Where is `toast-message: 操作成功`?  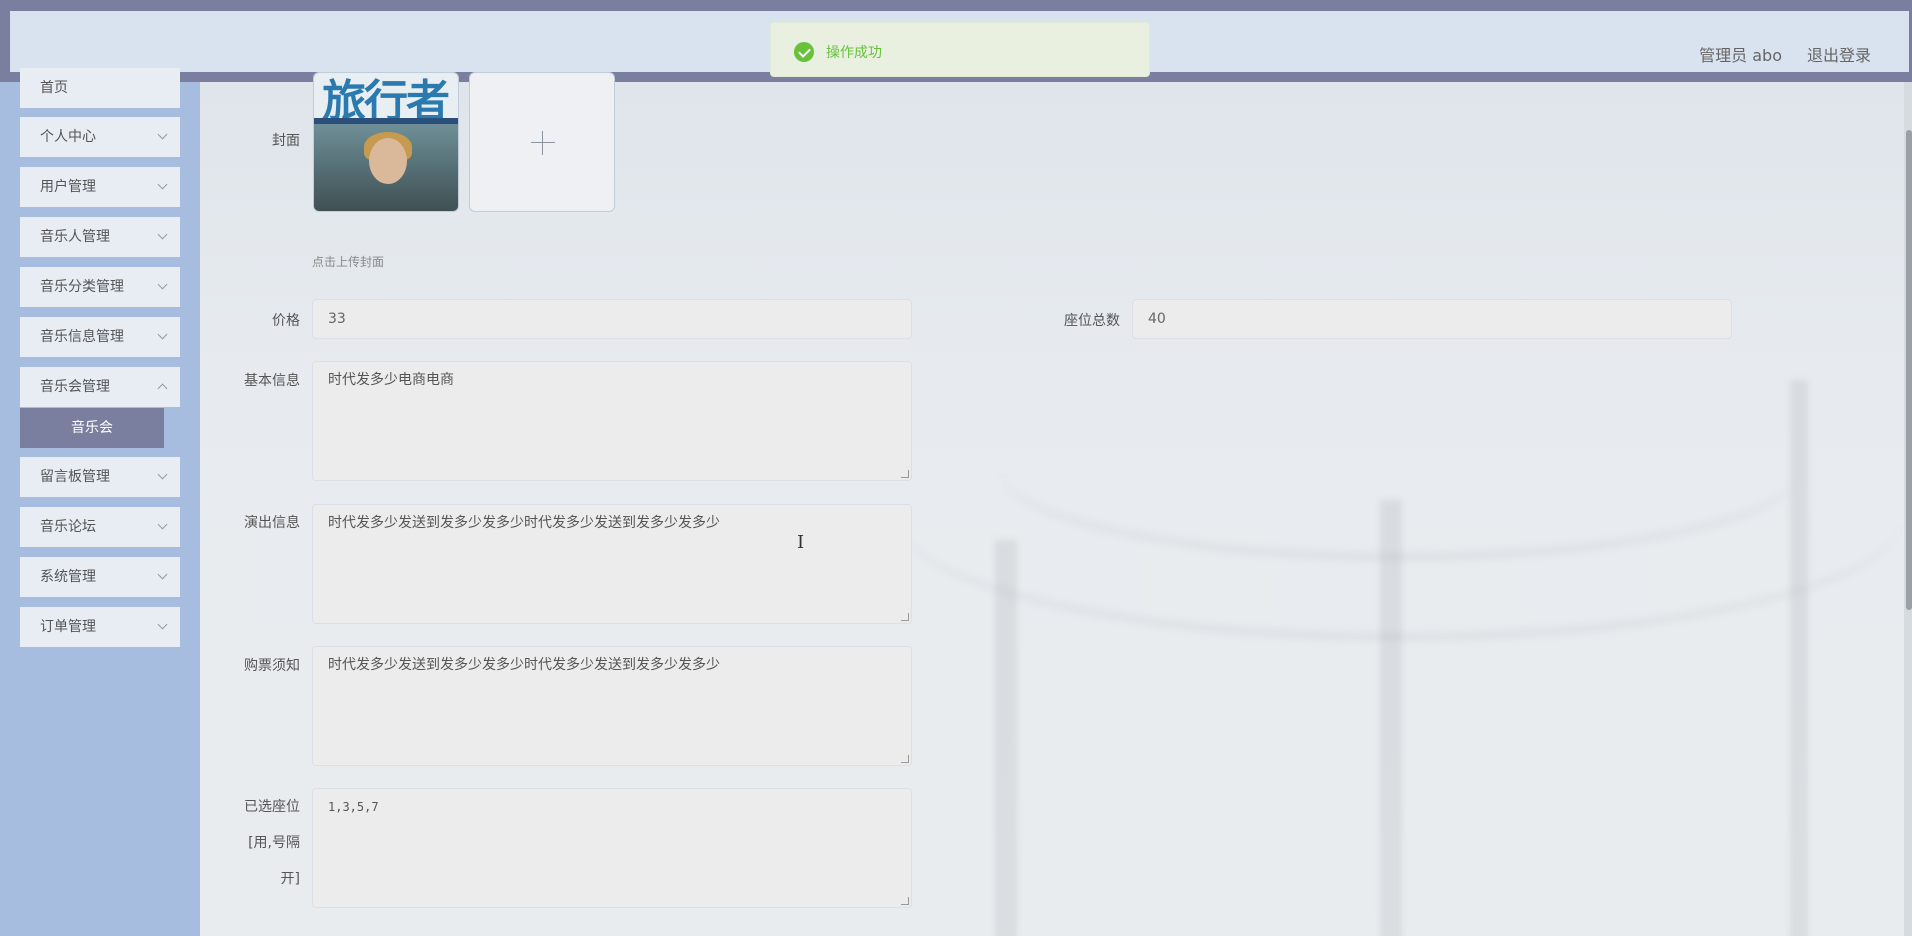
toast-message: 操作成功 is located at coordinates (854, 53).